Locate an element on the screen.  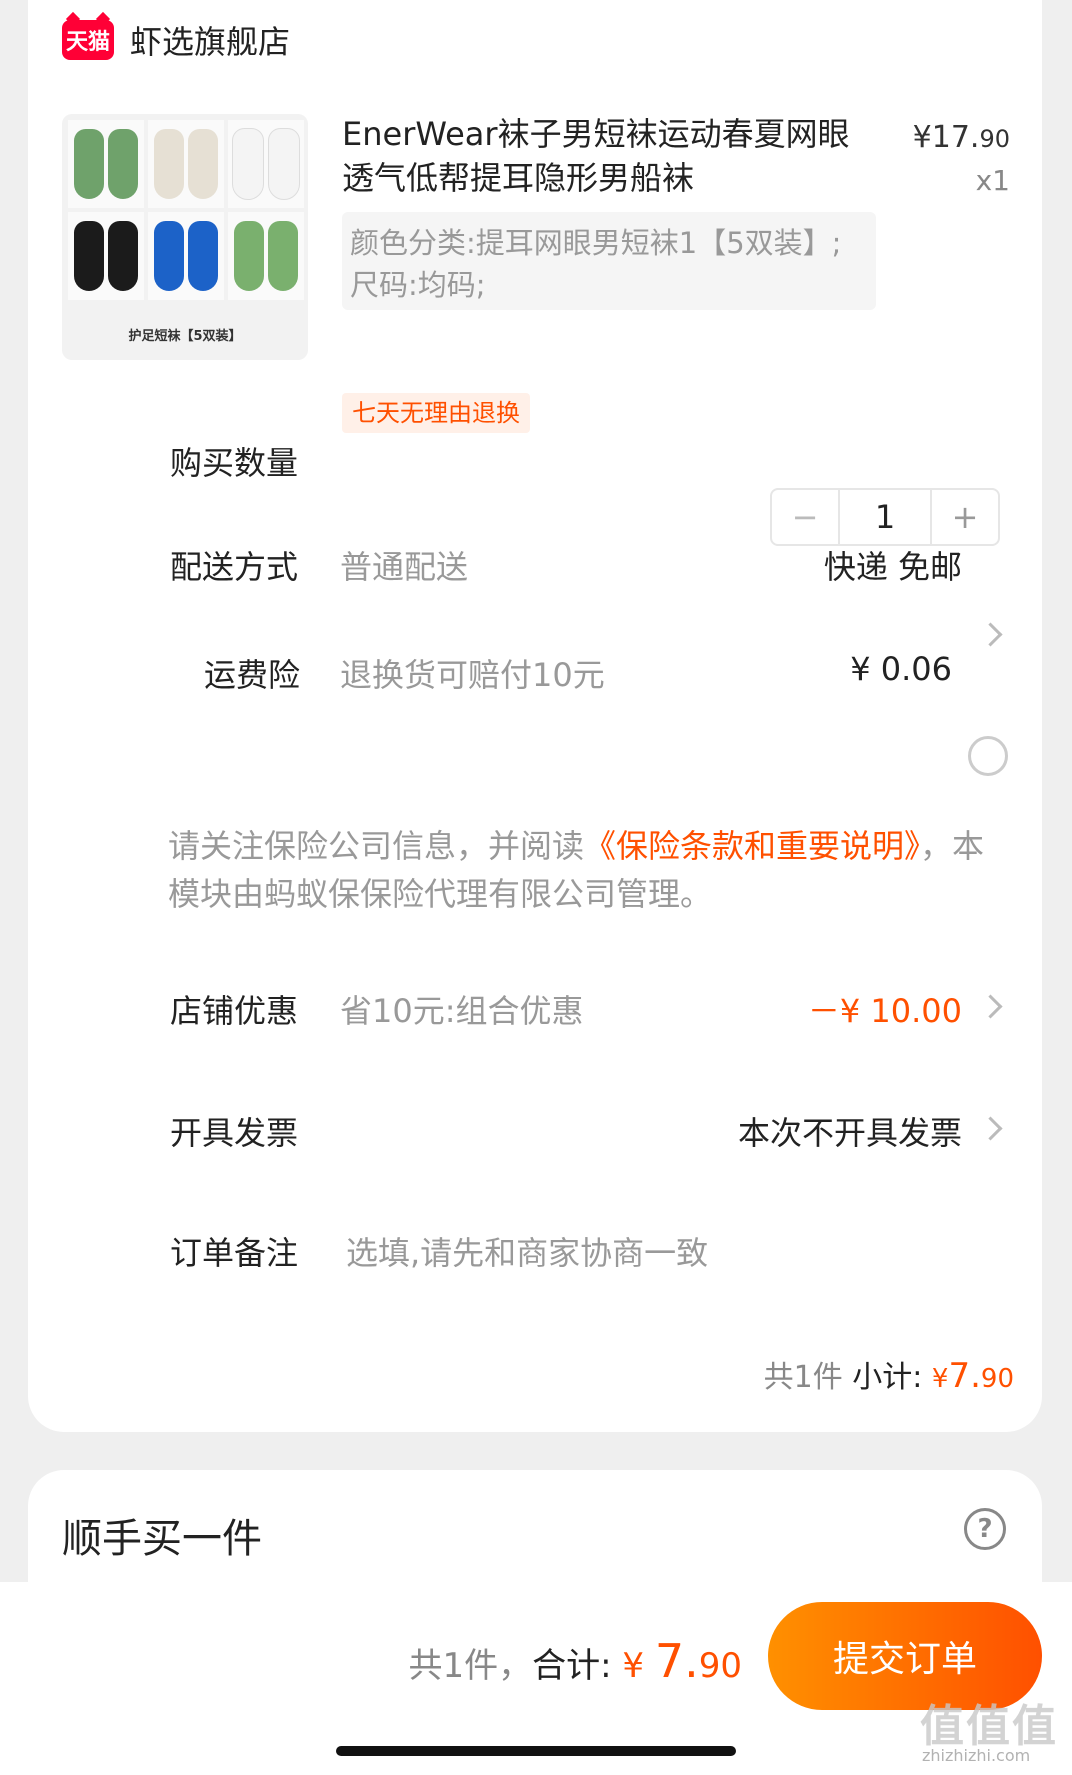
watermark-url: zhizhizhi.com is located at coordinates (976, 1755).